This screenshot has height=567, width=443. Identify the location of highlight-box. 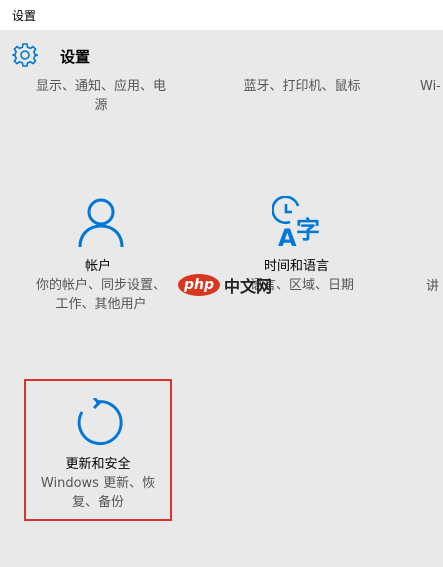
(98, 450).